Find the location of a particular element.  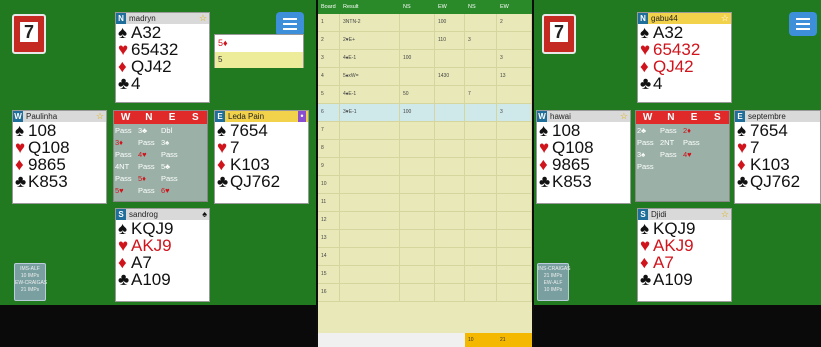

table-row: 15 is located at coordinates (425, 275).